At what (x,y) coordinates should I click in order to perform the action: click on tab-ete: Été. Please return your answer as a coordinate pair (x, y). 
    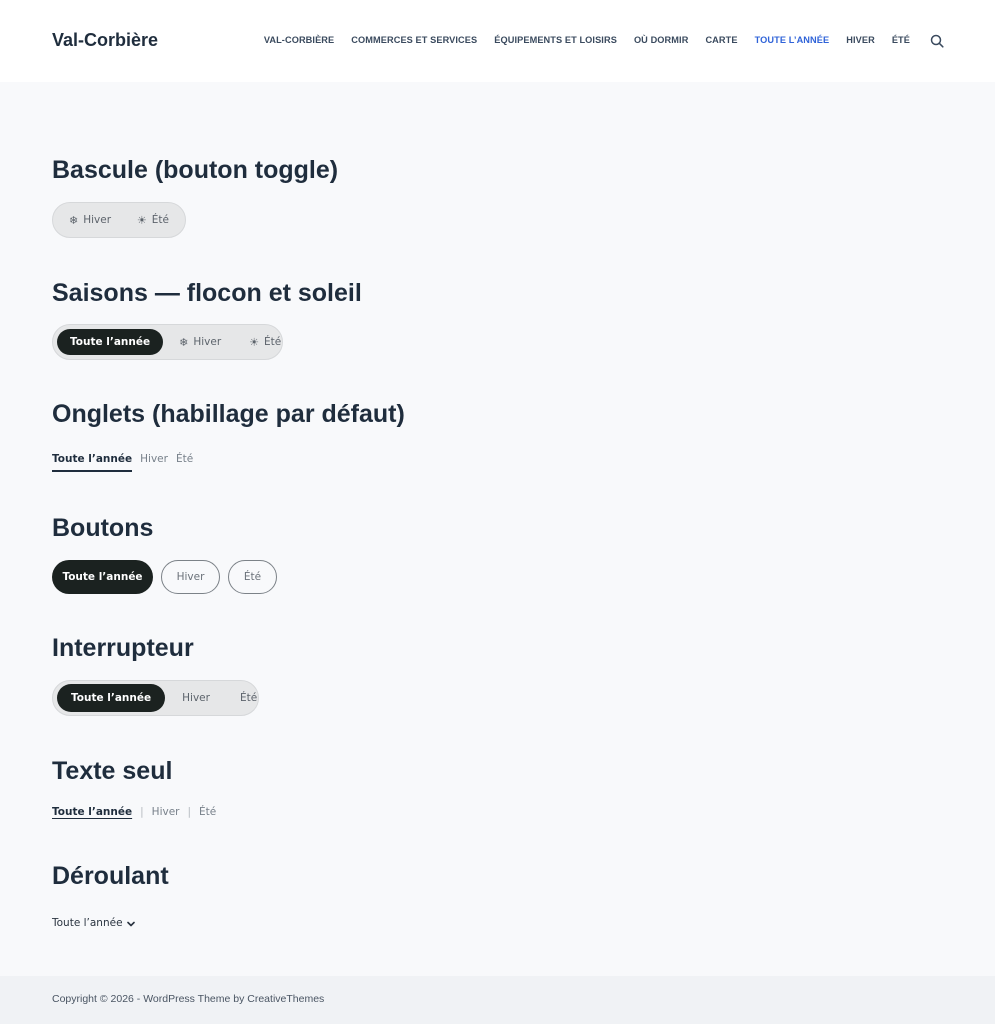
    Looking at the image, I should click on (184, 462).